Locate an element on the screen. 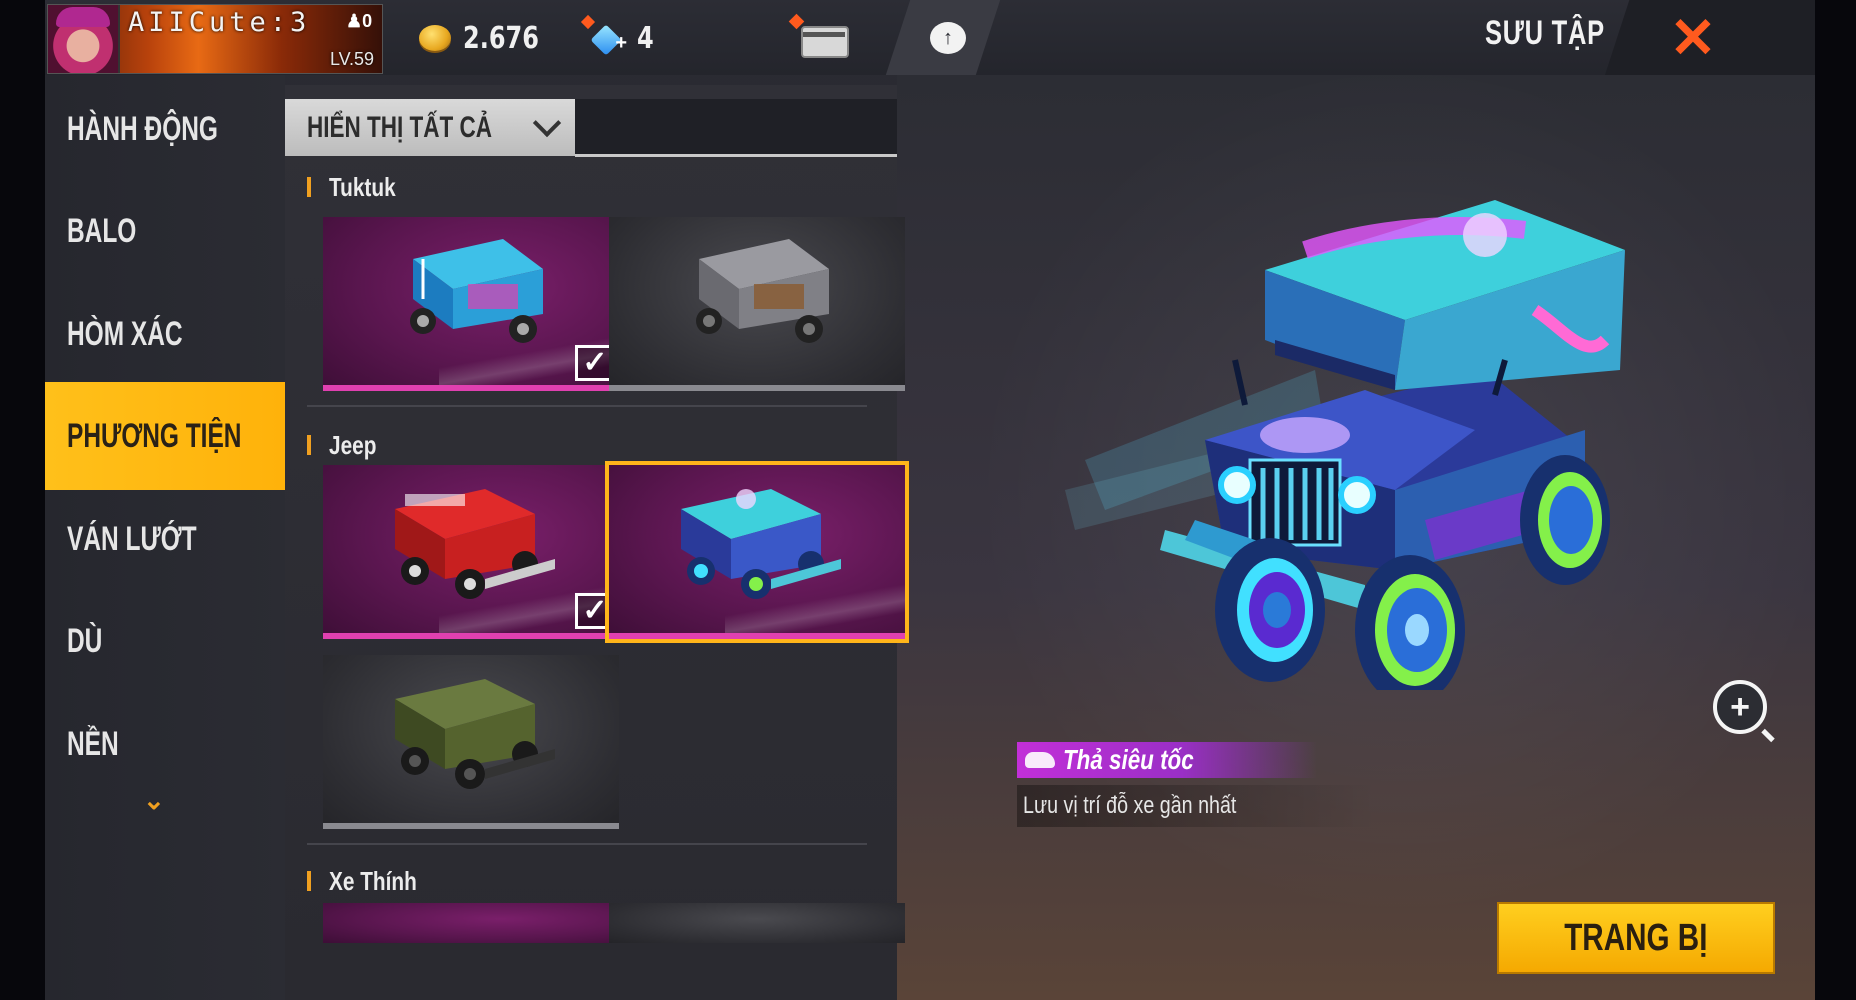 The height and width of the screenshot is (1000, 1856). like-count: ♟0 is located at coordinates (359, 21).